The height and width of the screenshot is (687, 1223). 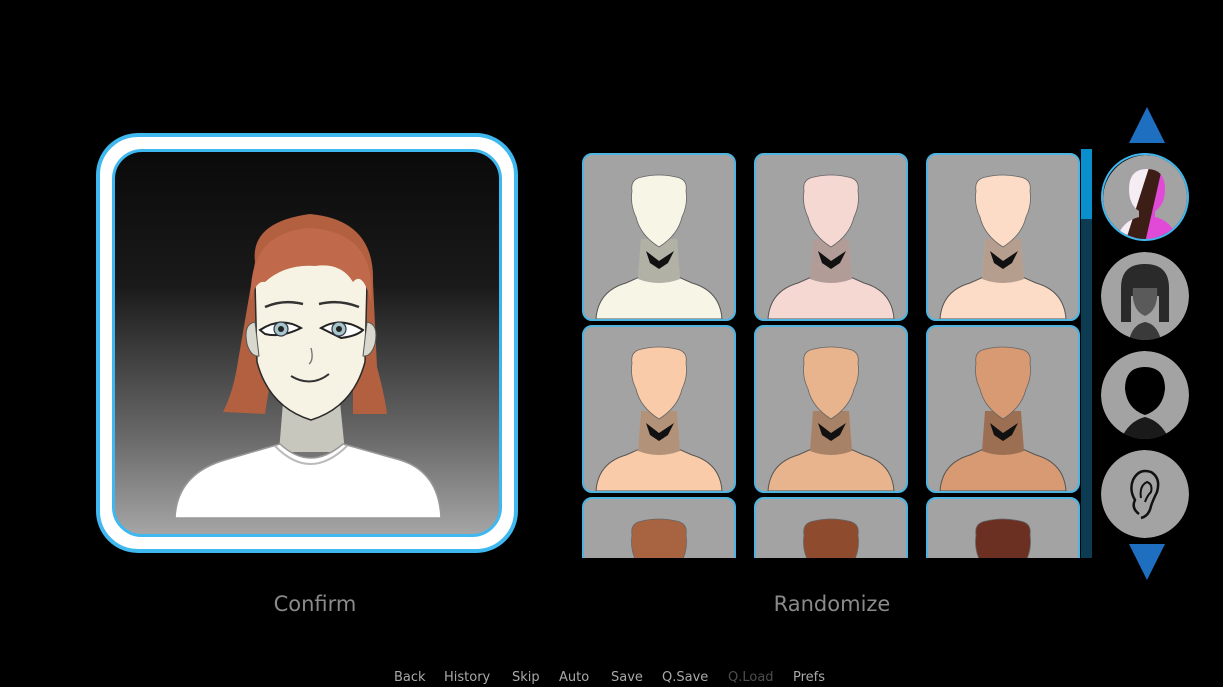 What do you see at coordinates (685, 677) in the screenshot?
I see `quick-menu-qsave: Q.Save` at bounding box center [685, 677].